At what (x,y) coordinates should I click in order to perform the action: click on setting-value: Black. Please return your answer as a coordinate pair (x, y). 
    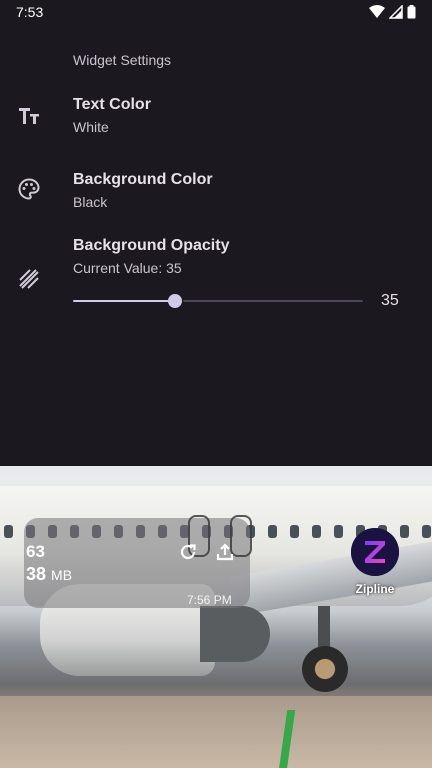
    Looking at the image, I should click on (90, 202).